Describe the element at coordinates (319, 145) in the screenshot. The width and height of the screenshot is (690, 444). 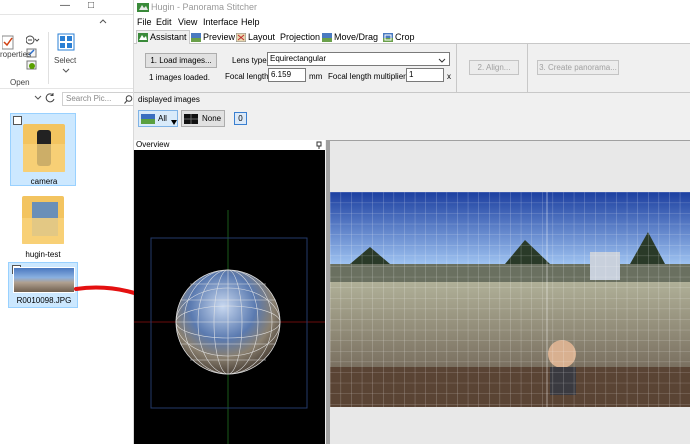
I see `pin-icon` at that location.